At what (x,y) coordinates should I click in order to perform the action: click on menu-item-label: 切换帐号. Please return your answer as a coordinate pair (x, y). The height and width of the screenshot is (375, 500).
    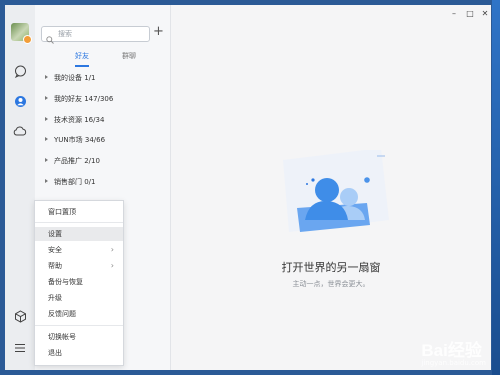
    Looking at the image, I should click on (62, 337).